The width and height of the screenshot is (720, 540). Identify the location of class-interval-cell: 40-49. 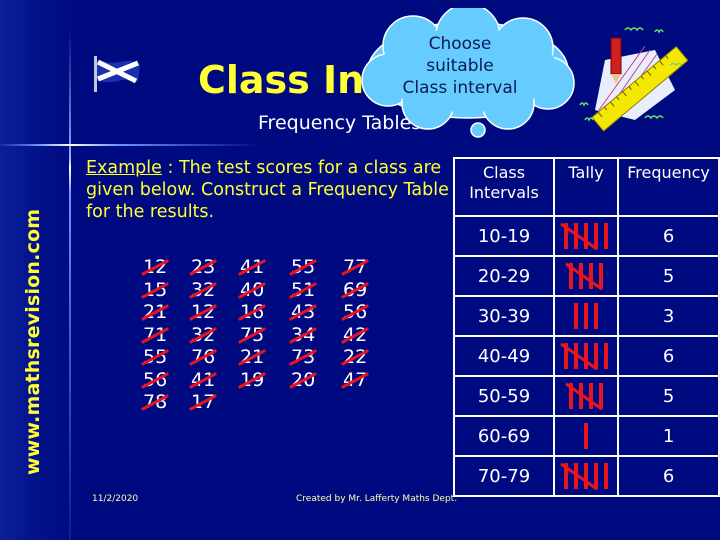
(504, 356).